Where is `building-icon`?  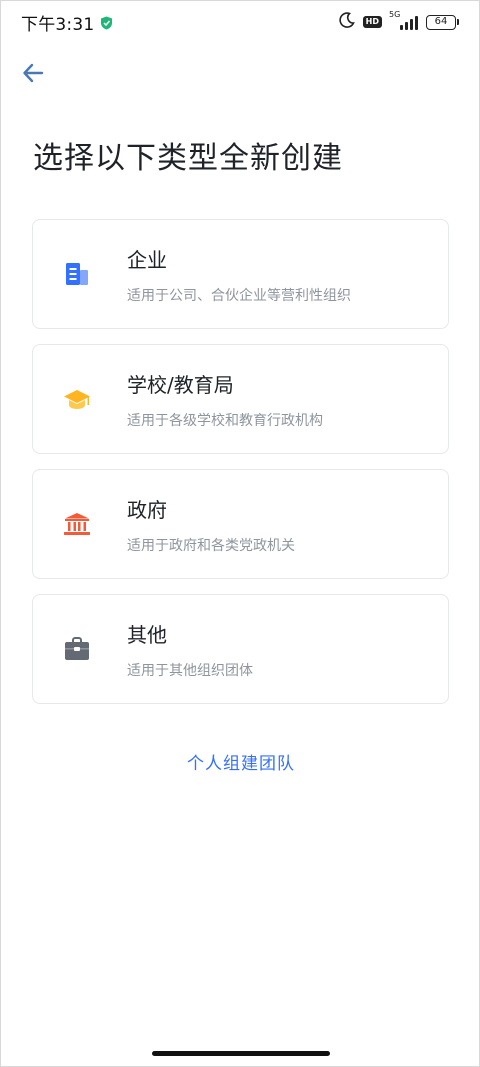
building-icon is located at coordinates (77, 274).